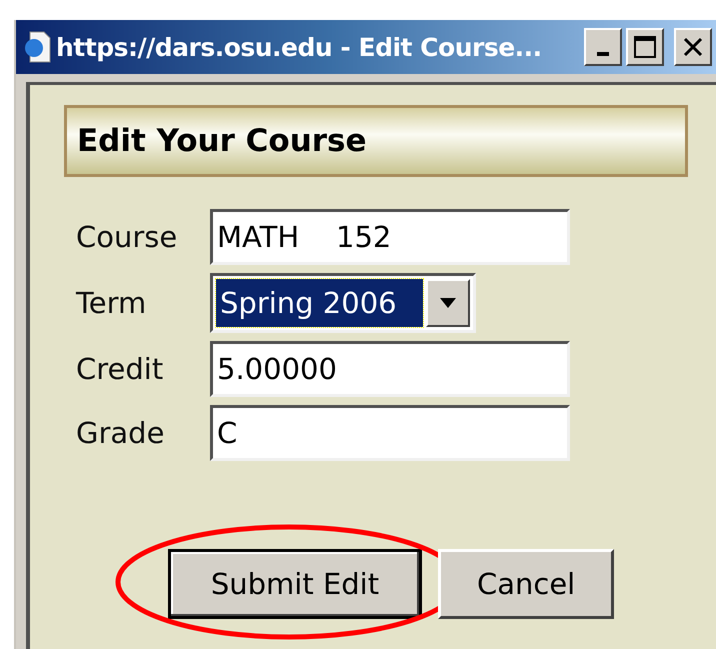 Image resolution: width=716 pixels, height=649 pixels. What do you see at coordinates (295, 584) in the screenshot?
I see `submit-button: Submit Edit` at bounding box center [295, 584].